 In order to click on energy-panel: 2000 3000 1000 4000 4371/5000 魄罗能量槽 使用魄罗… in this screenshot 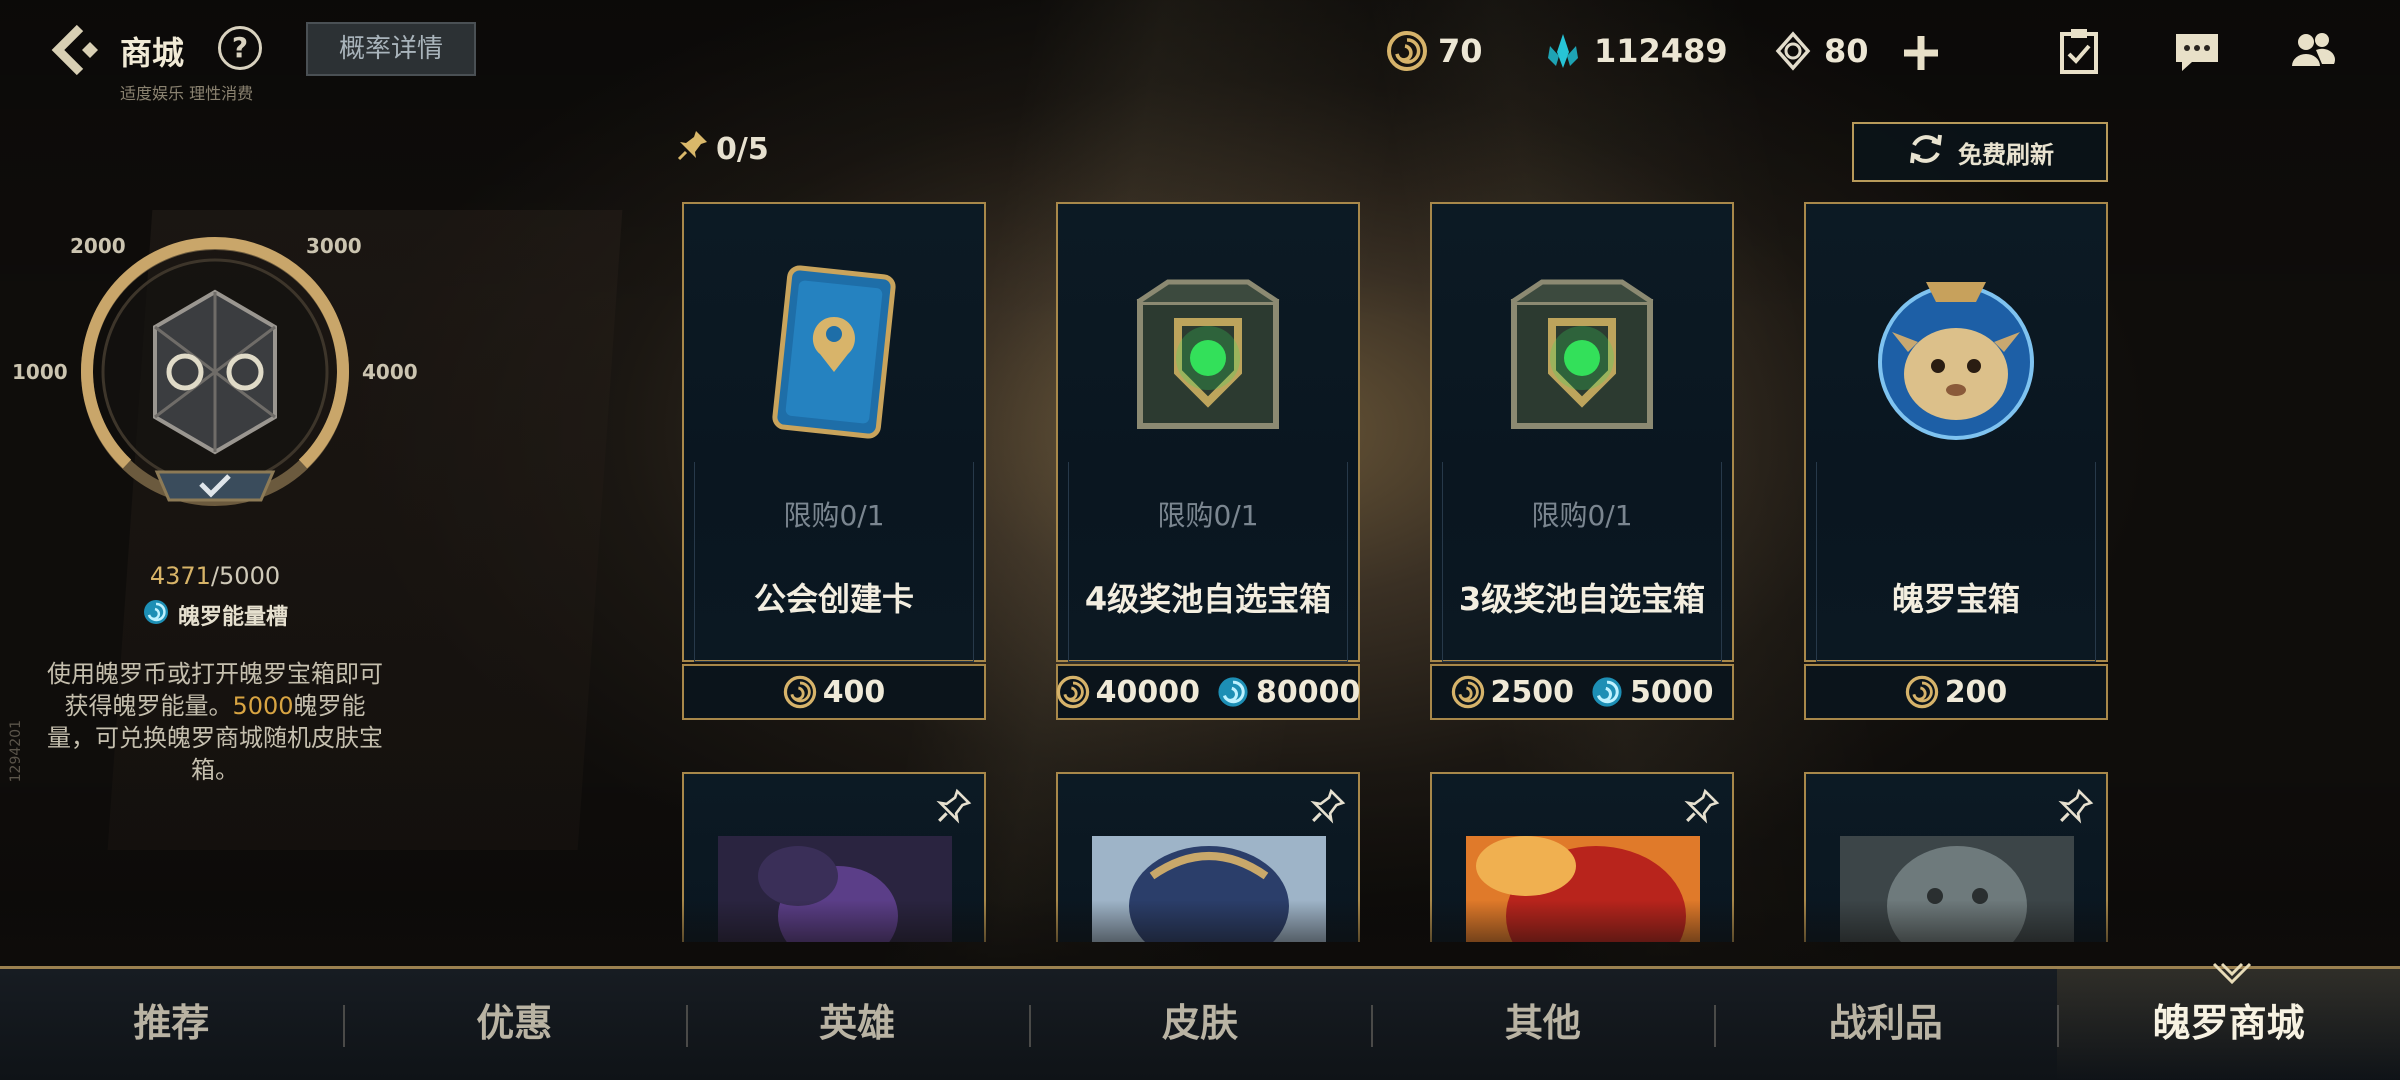, I will do `click(210, 520)`.